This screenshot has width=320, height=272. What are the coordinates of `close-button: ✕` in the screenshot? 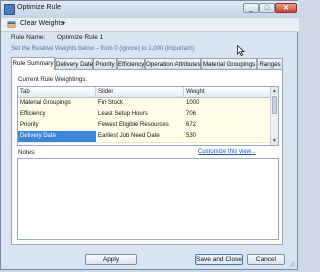 It's located at (286, 8).